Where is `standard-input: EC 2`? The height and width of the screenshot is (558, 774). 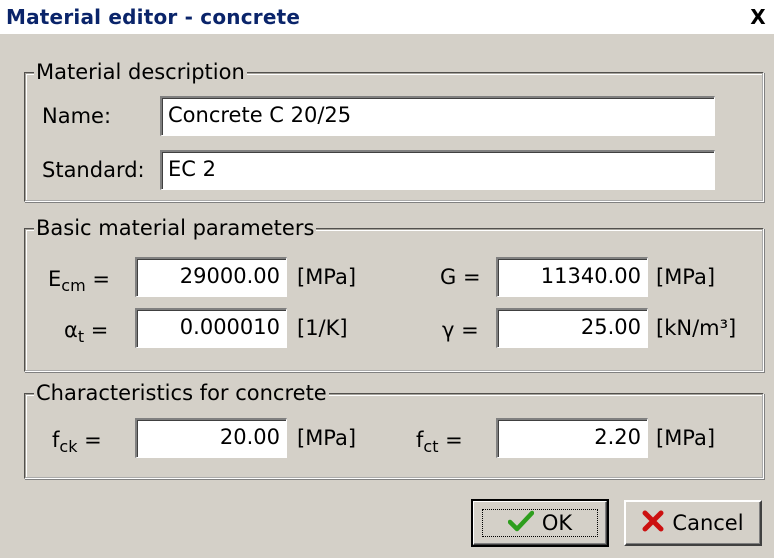 standard-input: EC 2 is located at coordinates (437, 170).